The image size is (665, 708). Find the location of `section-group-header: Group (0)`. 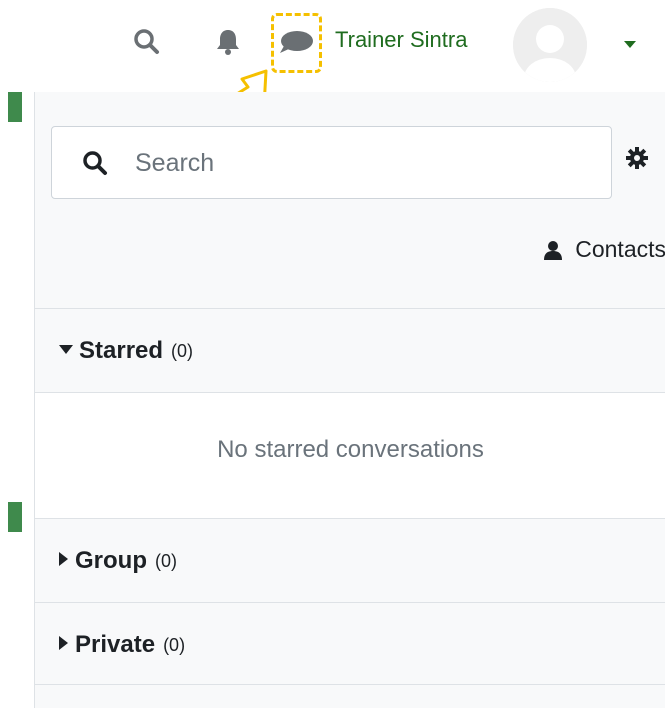

section-group-header: Group (0) is located at coordinates (350, 560).